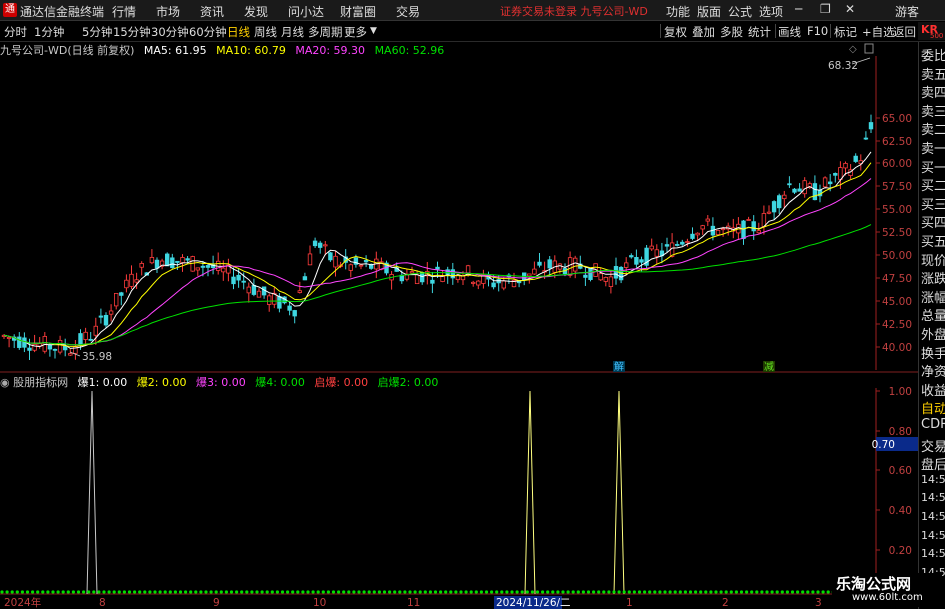  What do you see at coordinates (740, 11) in the screenshot?
I see `menu-formula: 公式` at bounding box center [740, 11].